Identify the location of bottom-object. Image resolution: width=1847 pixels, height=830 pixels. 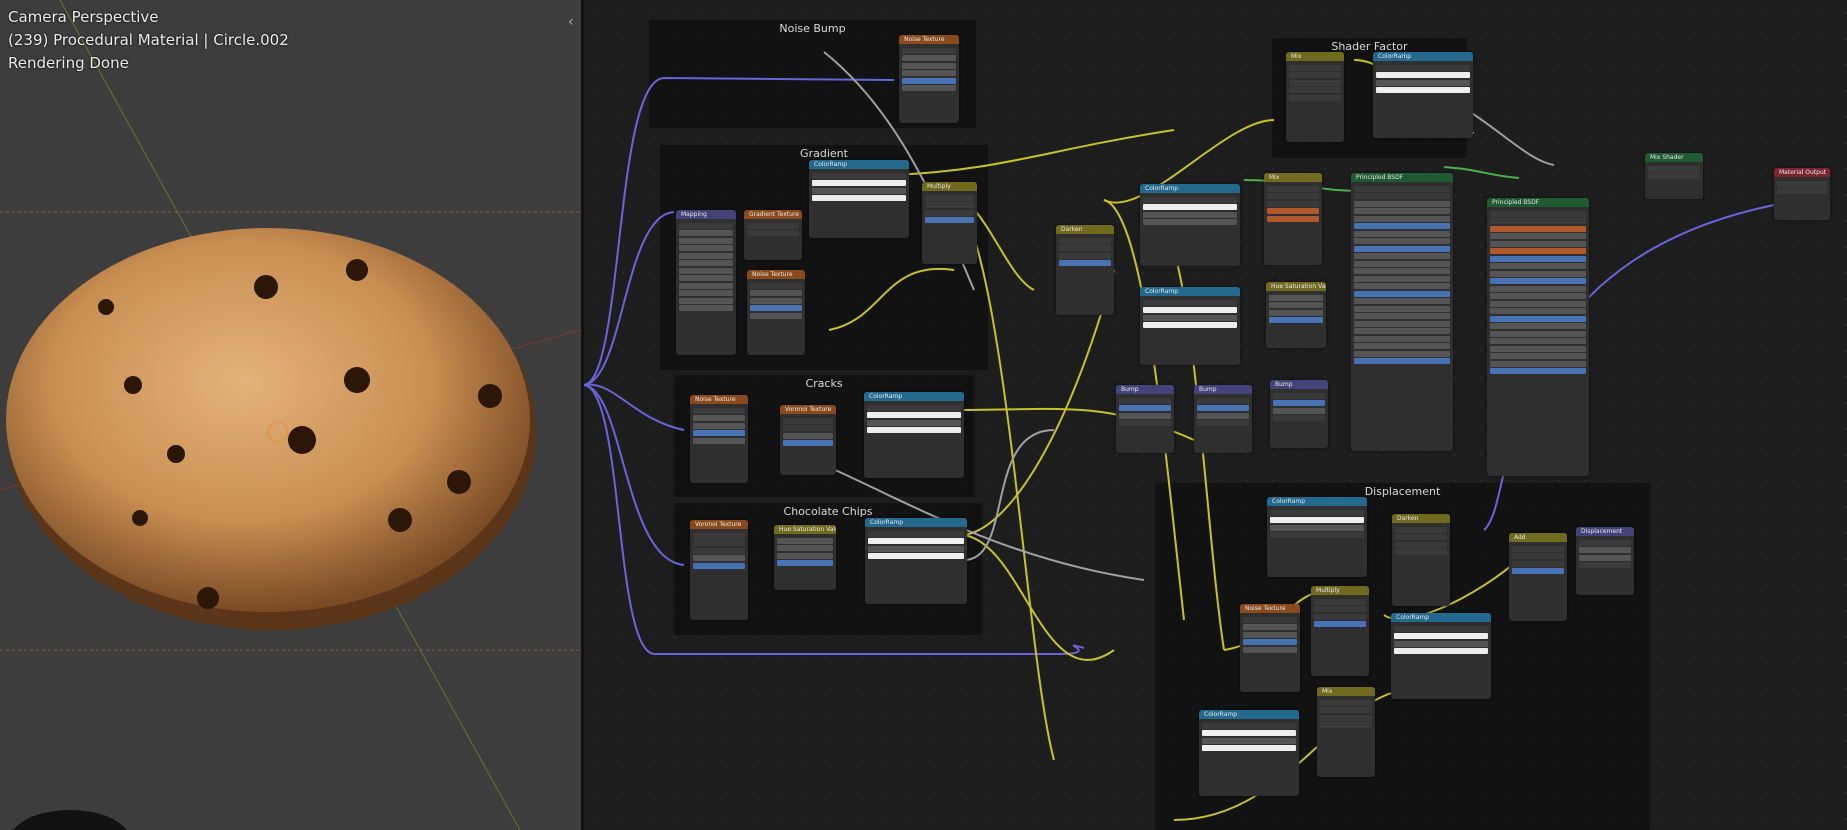
(70, 820).